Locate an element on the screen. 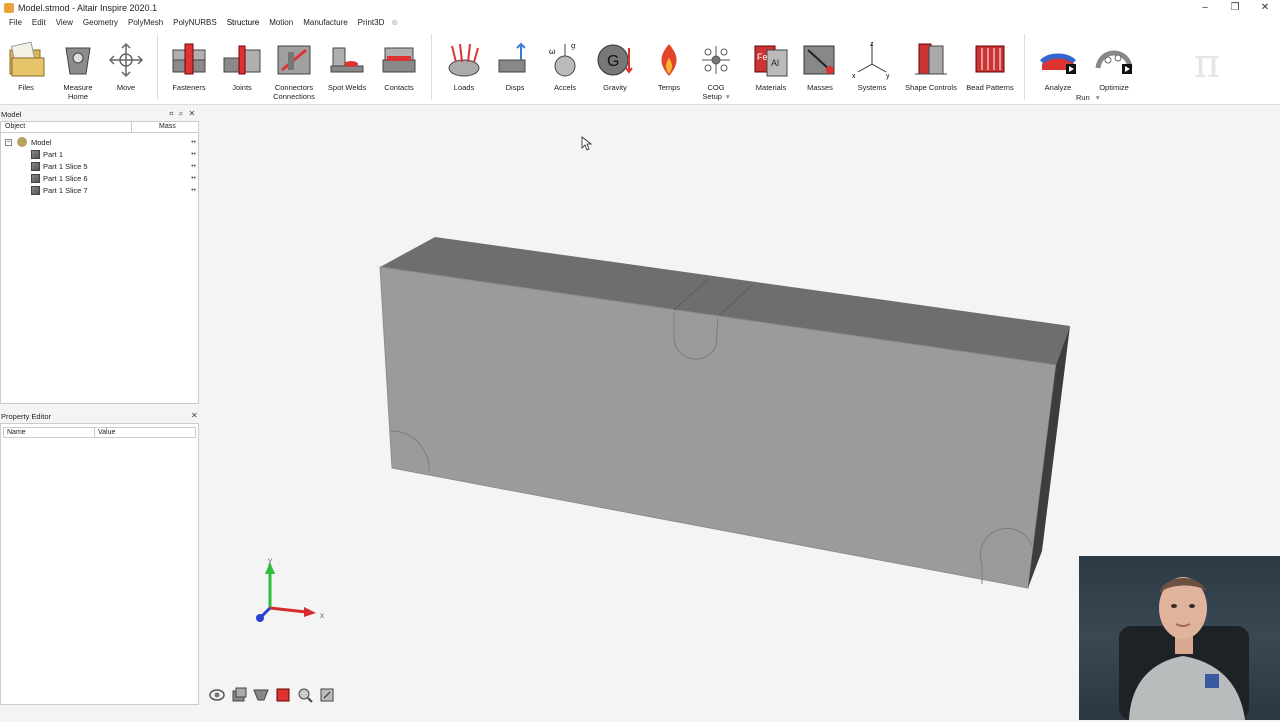 Image resolution: width=1280 pixels, height=722 pixels. x-axis-label: x is located at coordinates (322, 615).